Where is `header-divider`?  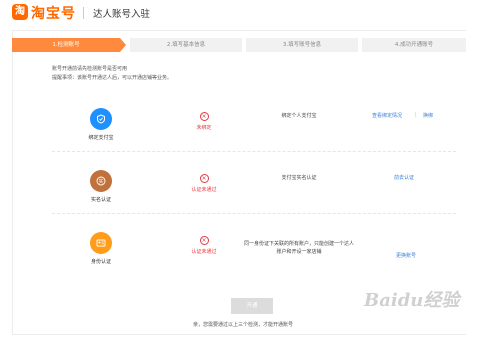
header-divider is located at coordinates (83, 13).